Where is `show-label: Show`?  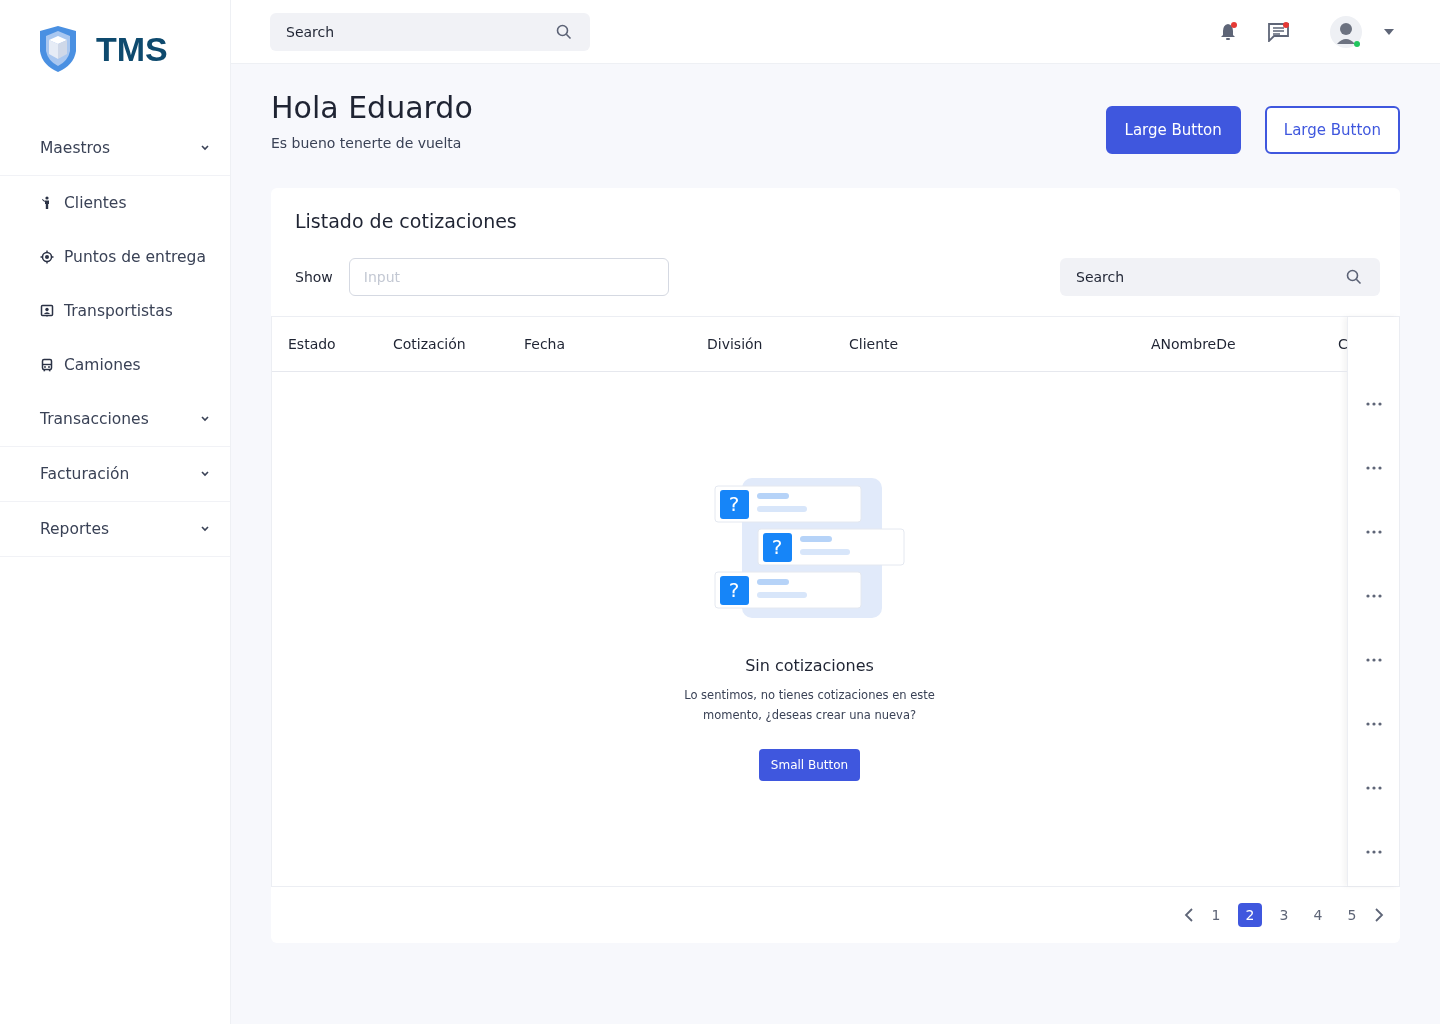 show-label: Show is located at coordinates (314, 277).